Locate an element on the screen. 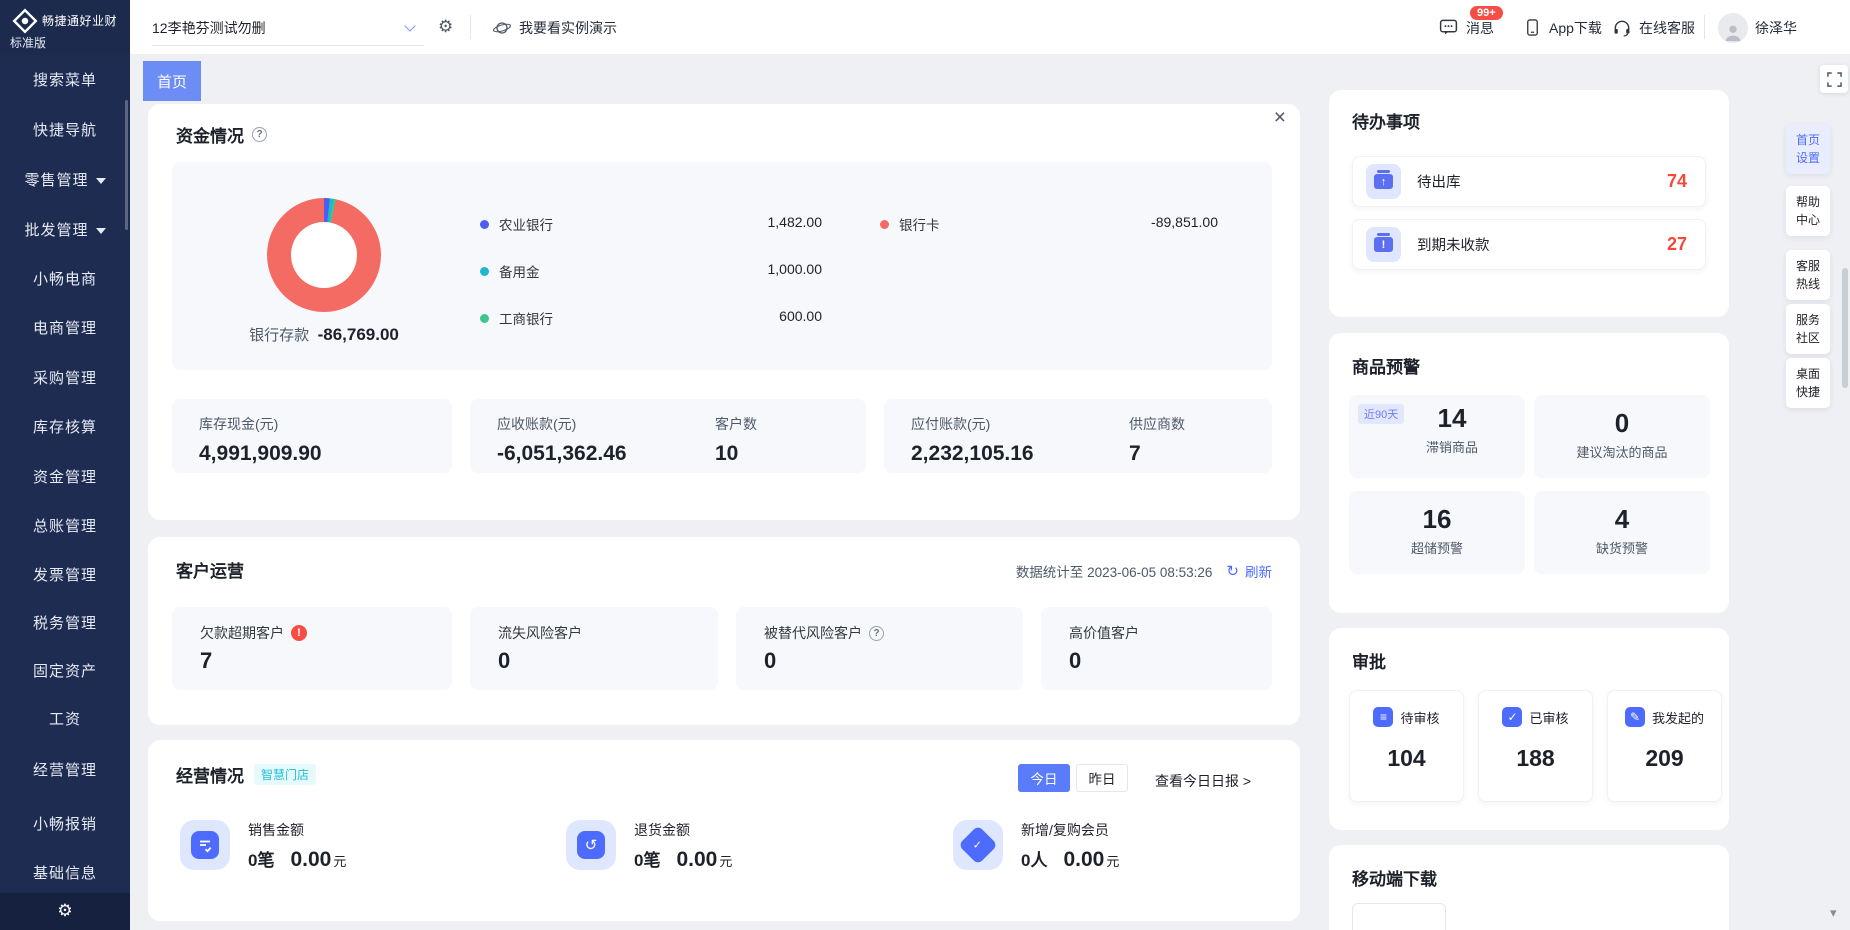  todo-item-outbound: ↑ 待出库 74 is located at coordinates (1529, 181).